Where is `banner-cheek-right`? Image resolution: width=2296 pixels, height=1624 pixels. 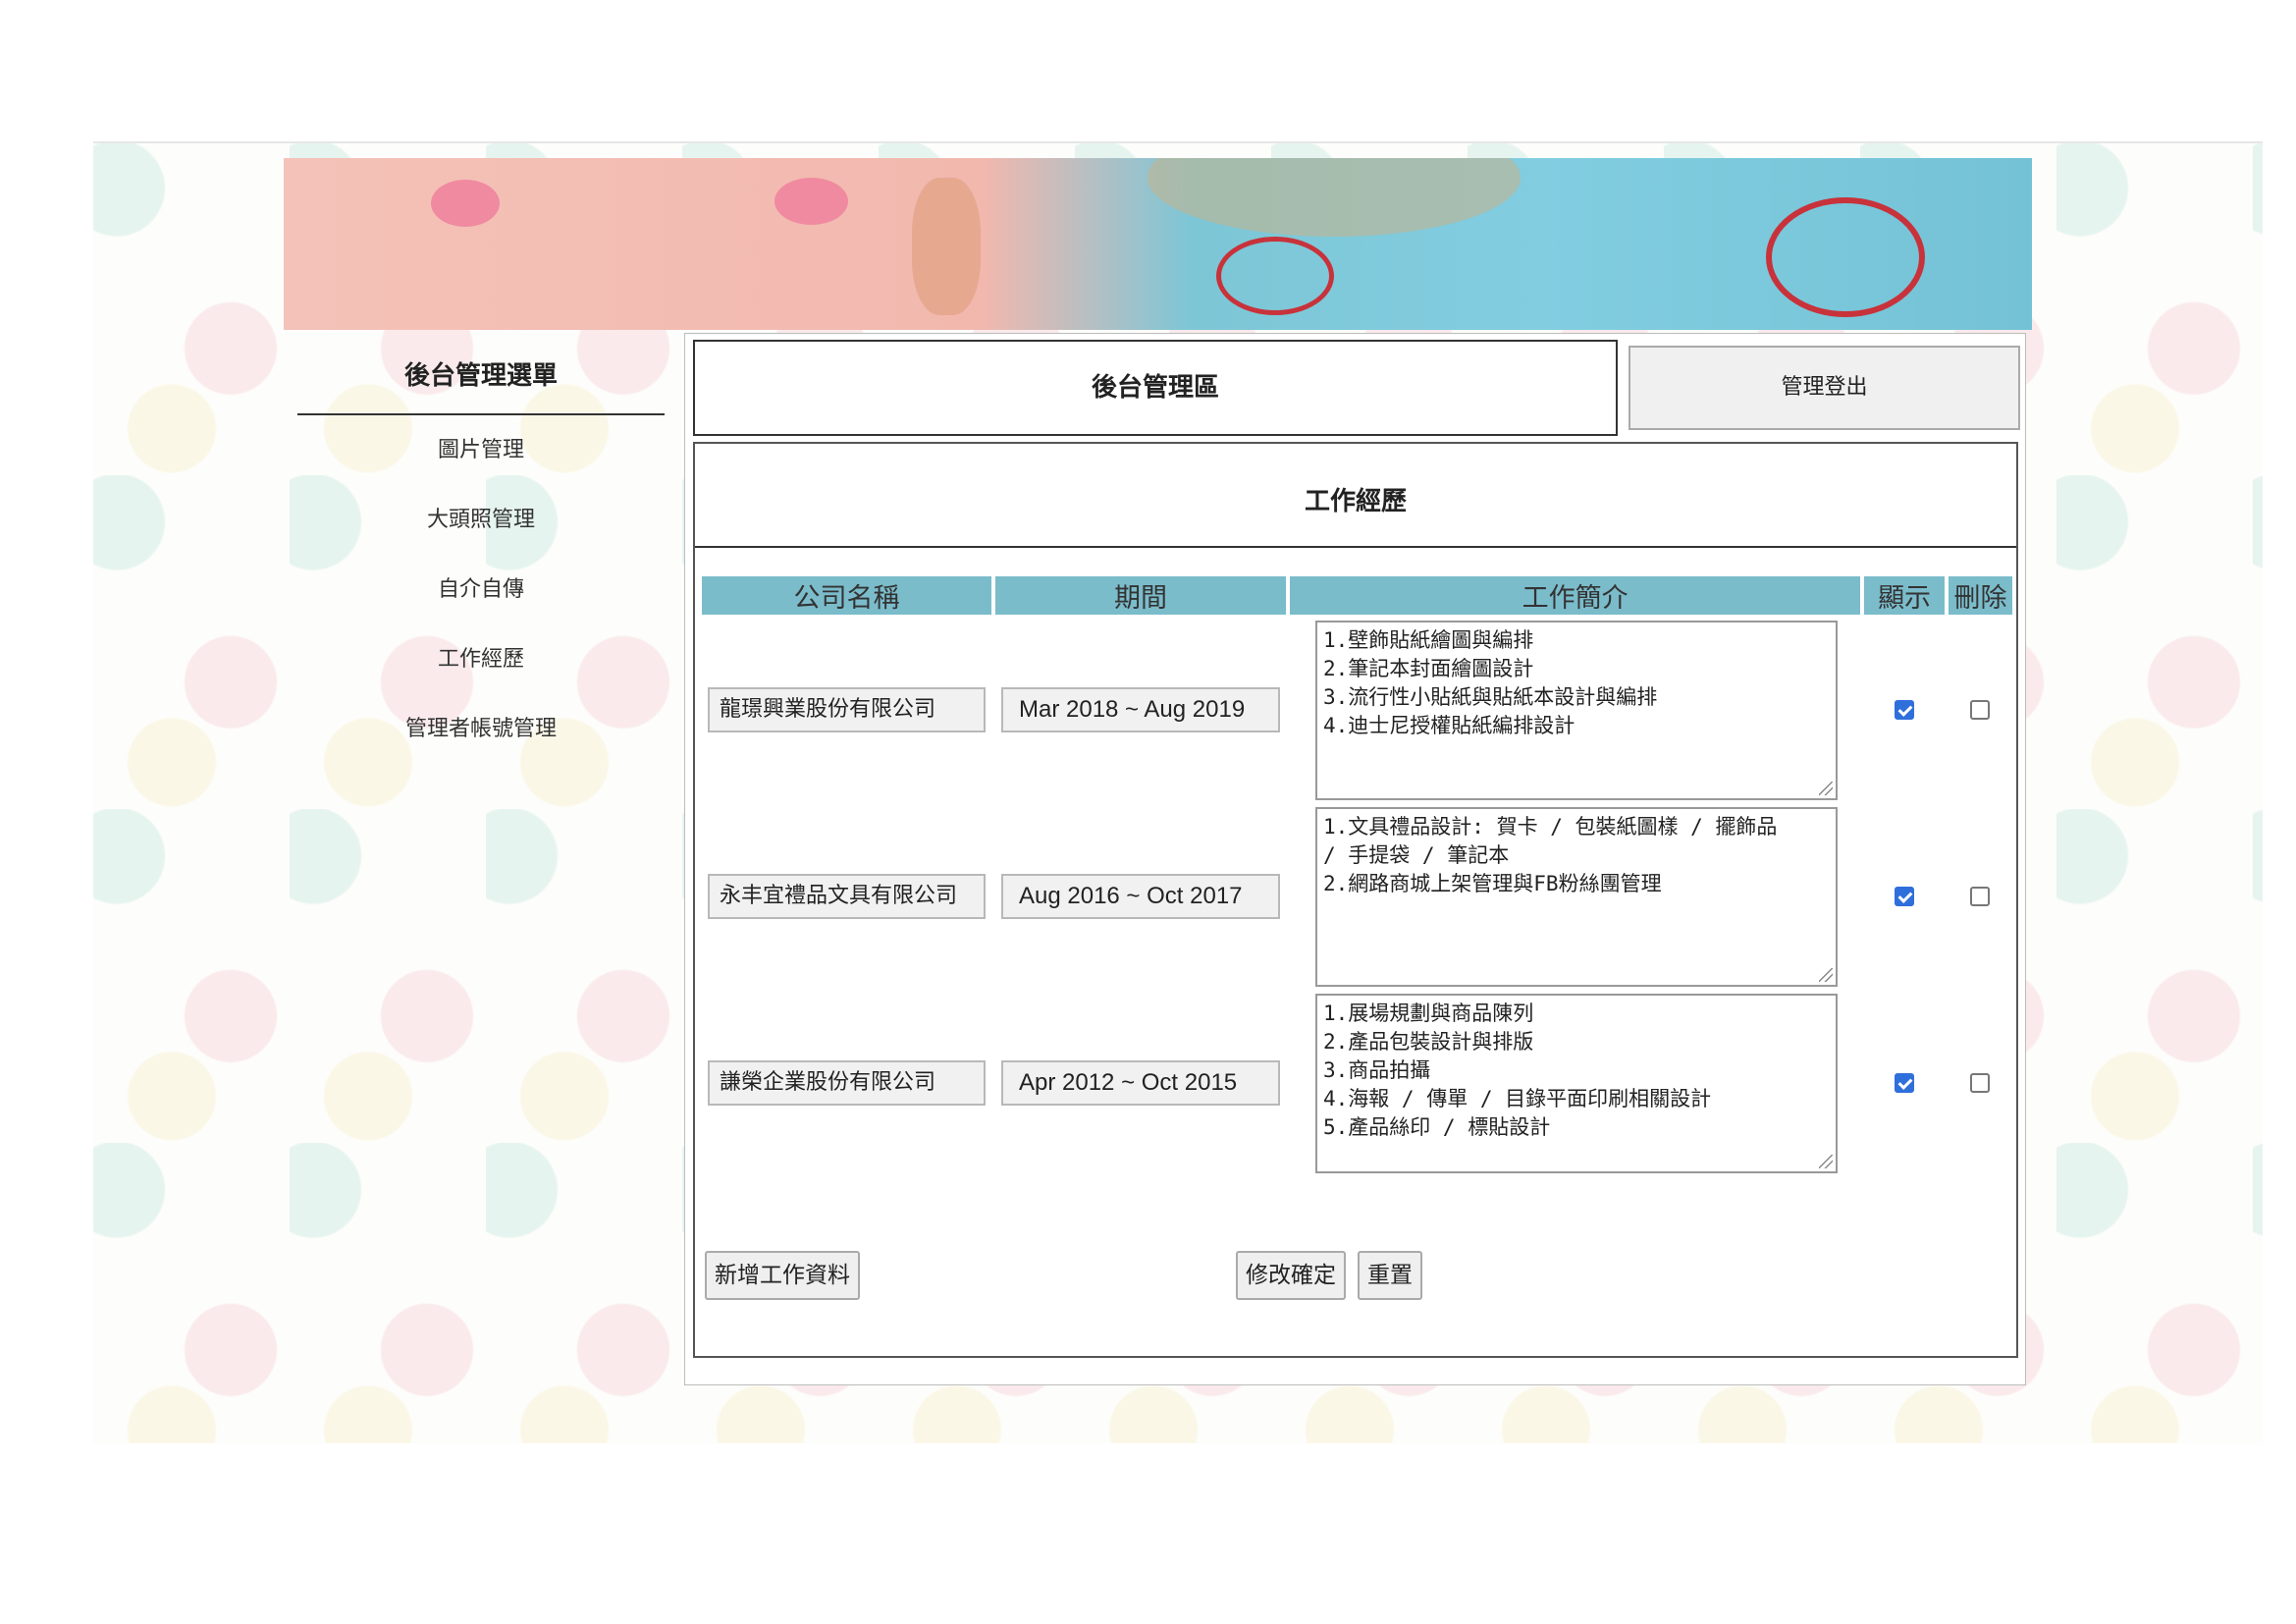 banner-cheek-right is located at coordinates (811, 201).